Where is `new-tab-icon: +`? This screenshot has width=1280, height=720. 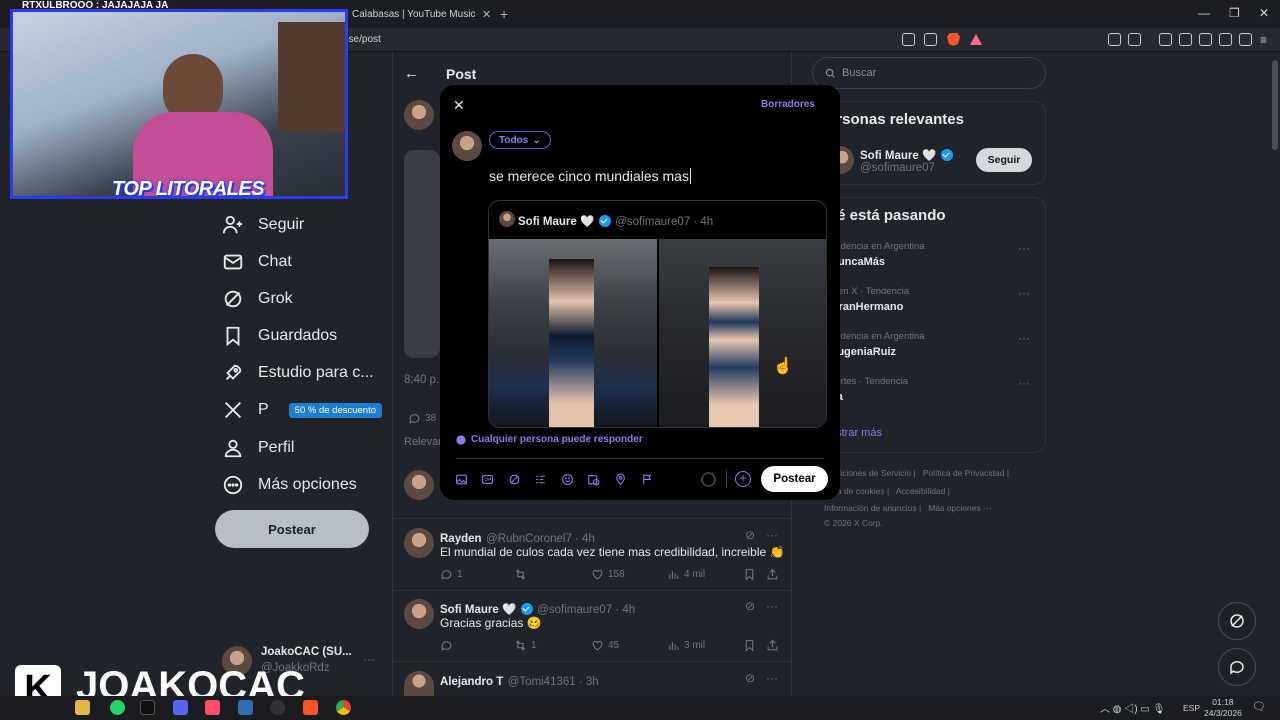
new-tab-icon: + is located at coordinates (504, 14).